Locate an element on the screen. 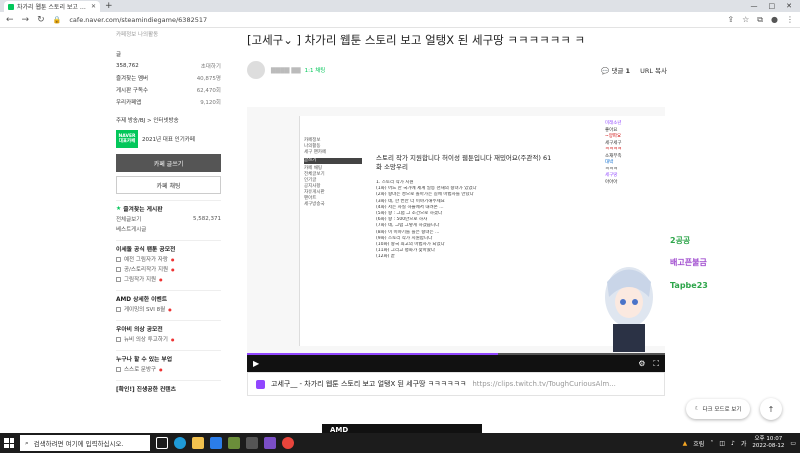  author-name: ▇▇▇▇ ▇▇ is located at coordinates (286, 70).